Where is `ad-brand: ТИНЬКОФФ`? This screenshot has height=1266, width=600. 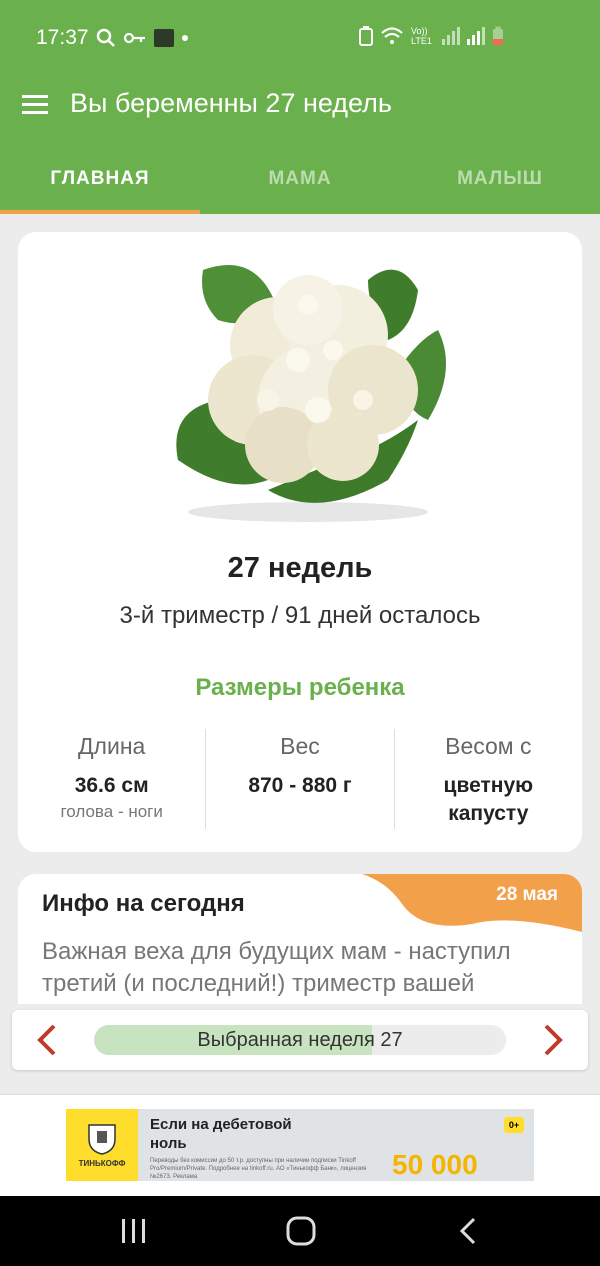
ad-brand: ТИНЬКОФФ is located at coordinates (102, 1163).